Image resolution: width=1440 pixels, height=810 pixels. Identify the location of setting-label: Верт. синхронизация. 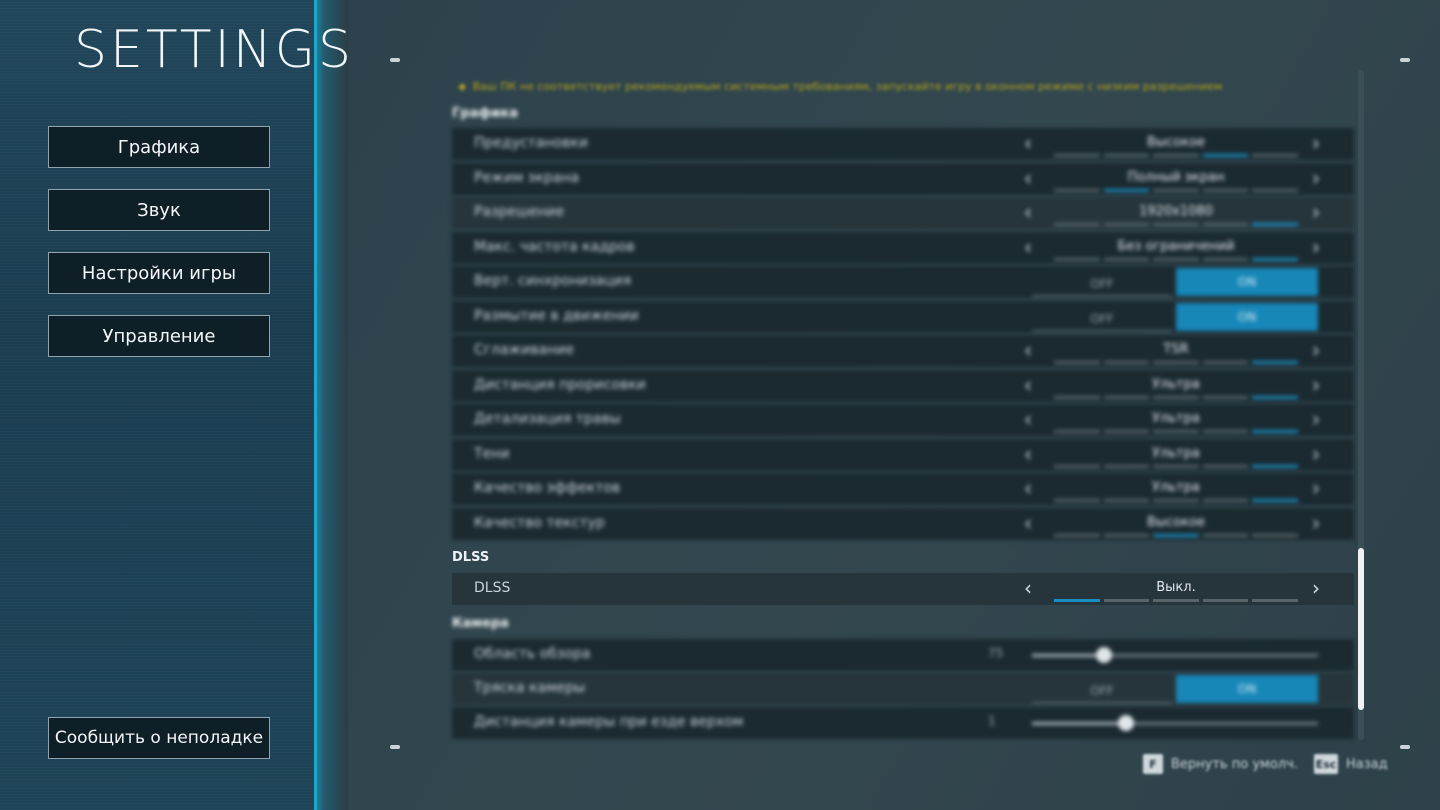
(553, 281).